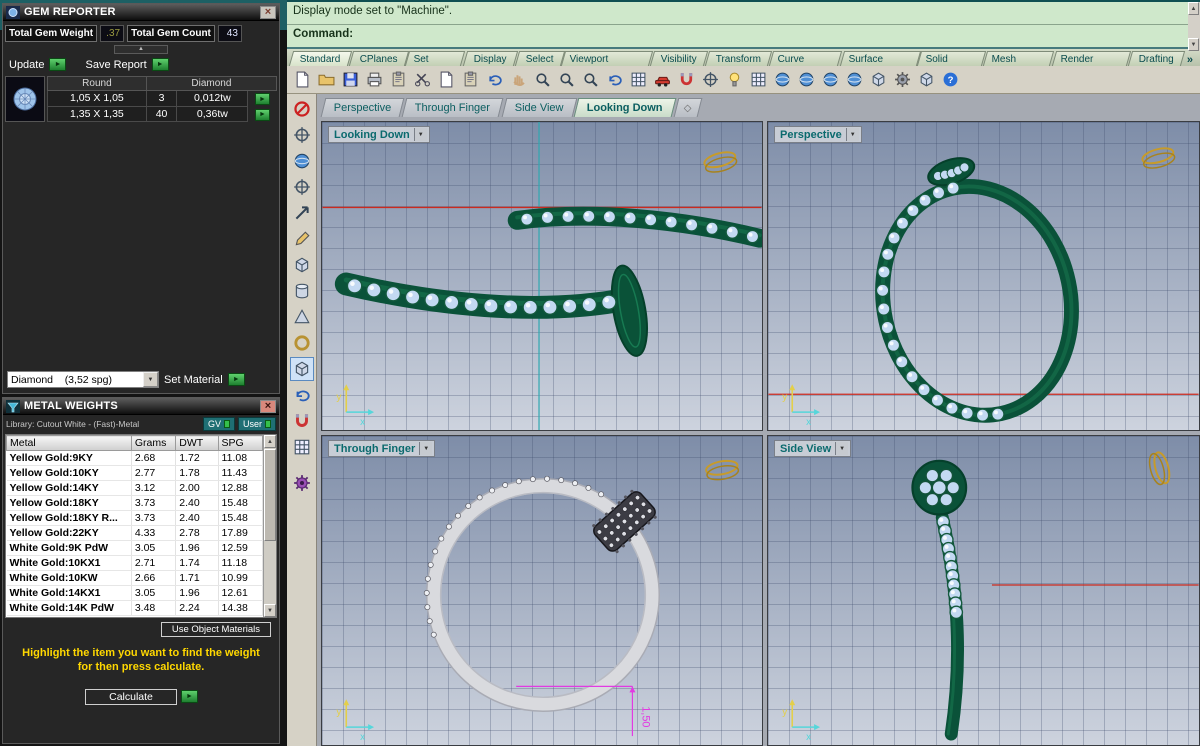  Describe the element at coordinates (1190, 60) in the screenshot. I see `menu-overflow-button: »` at that location.